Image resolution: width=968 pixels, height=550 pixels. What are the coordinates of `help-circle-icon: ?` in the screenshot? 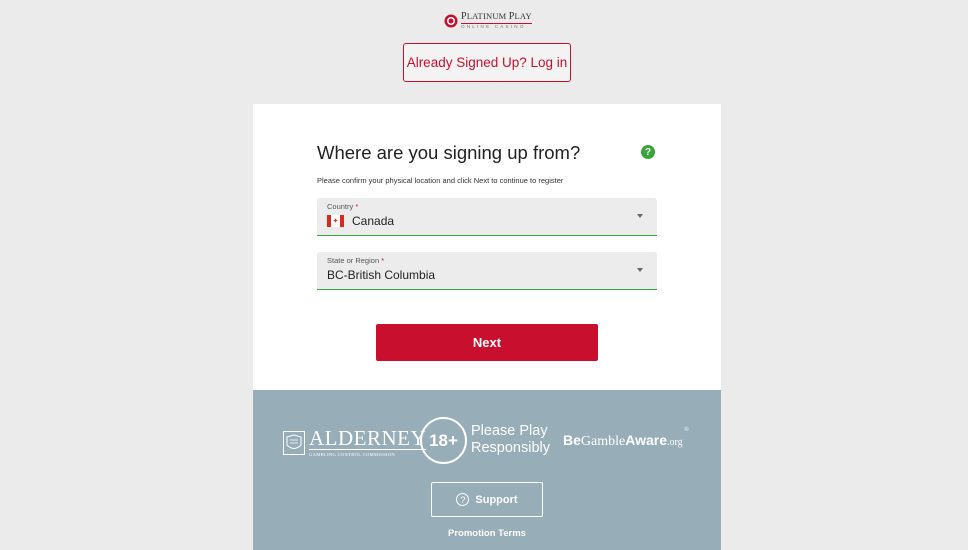 It's located at (463, 499).